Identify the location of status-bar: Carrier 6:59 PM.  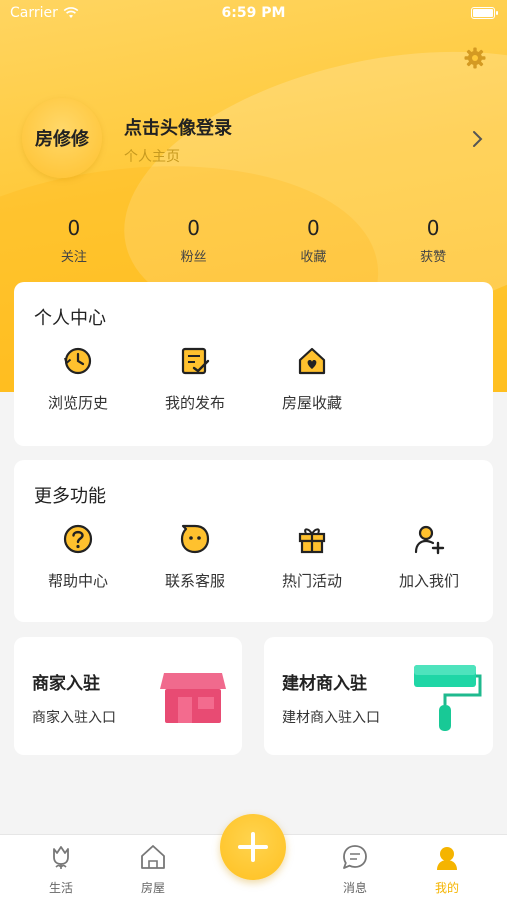
(253, 14).